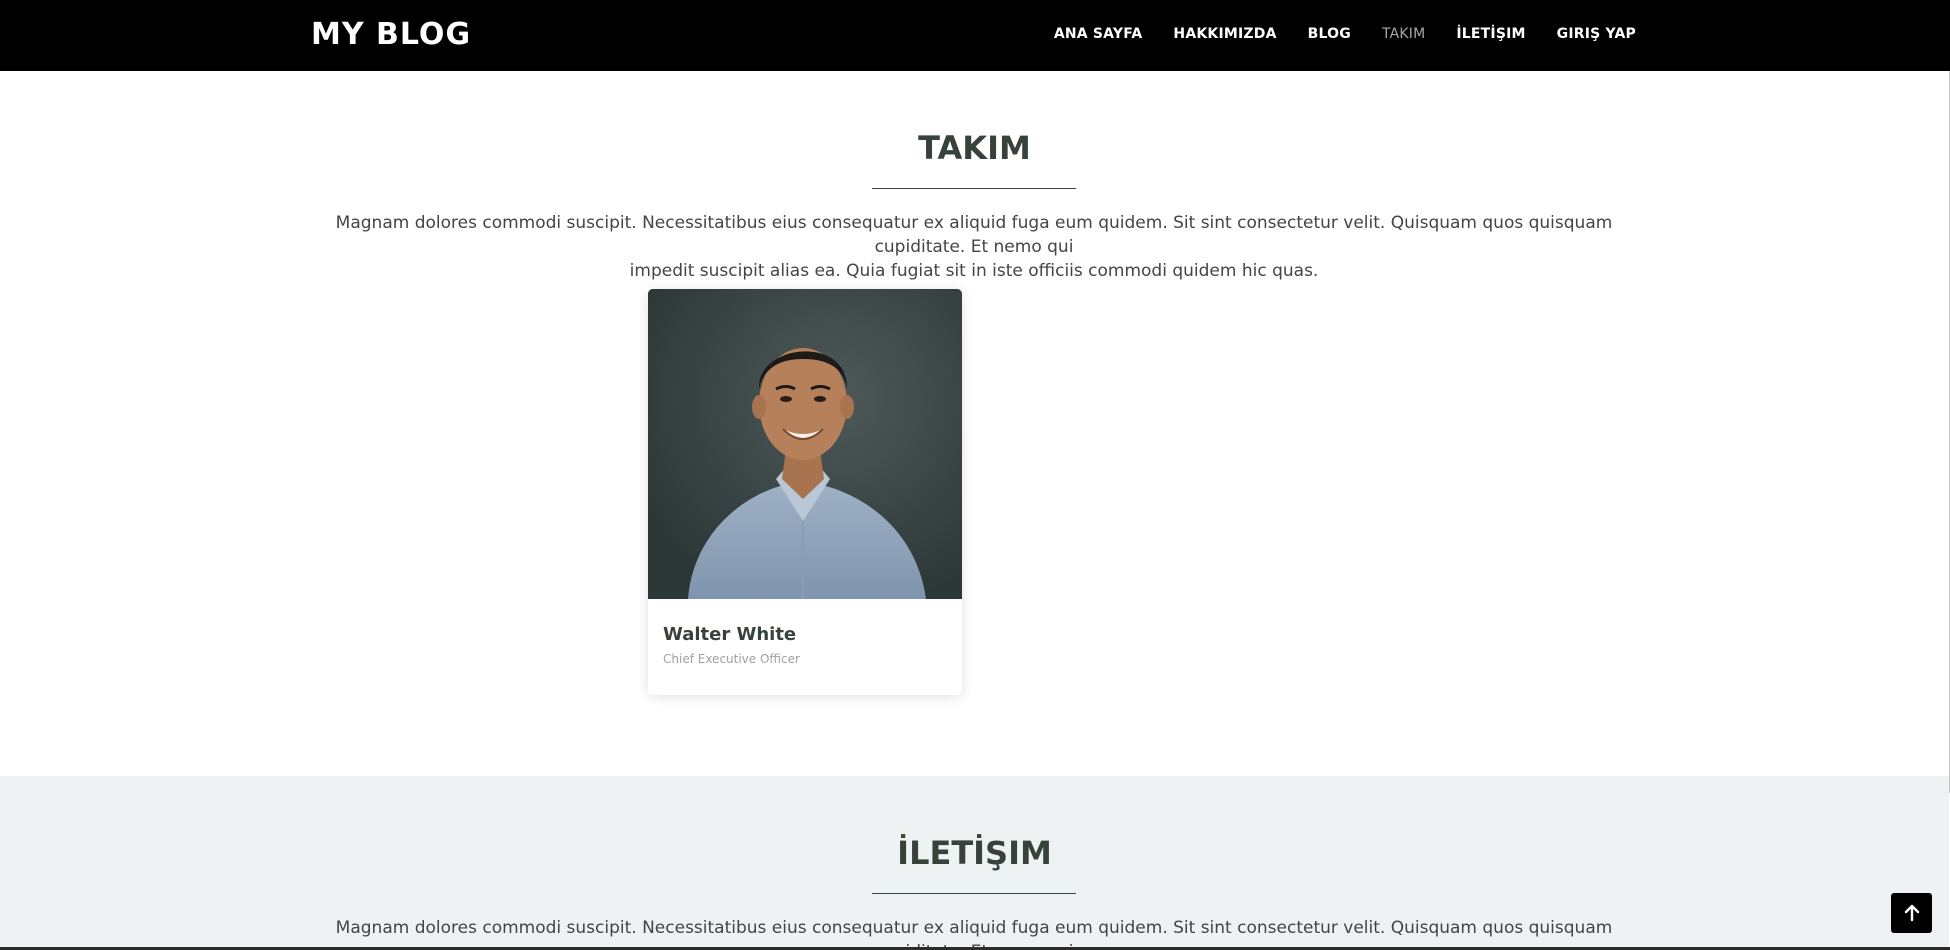  What do you see at coordinates (974, 893) in the screenshot?
I see `contact-title-underline` at bounding box center [974, 893].